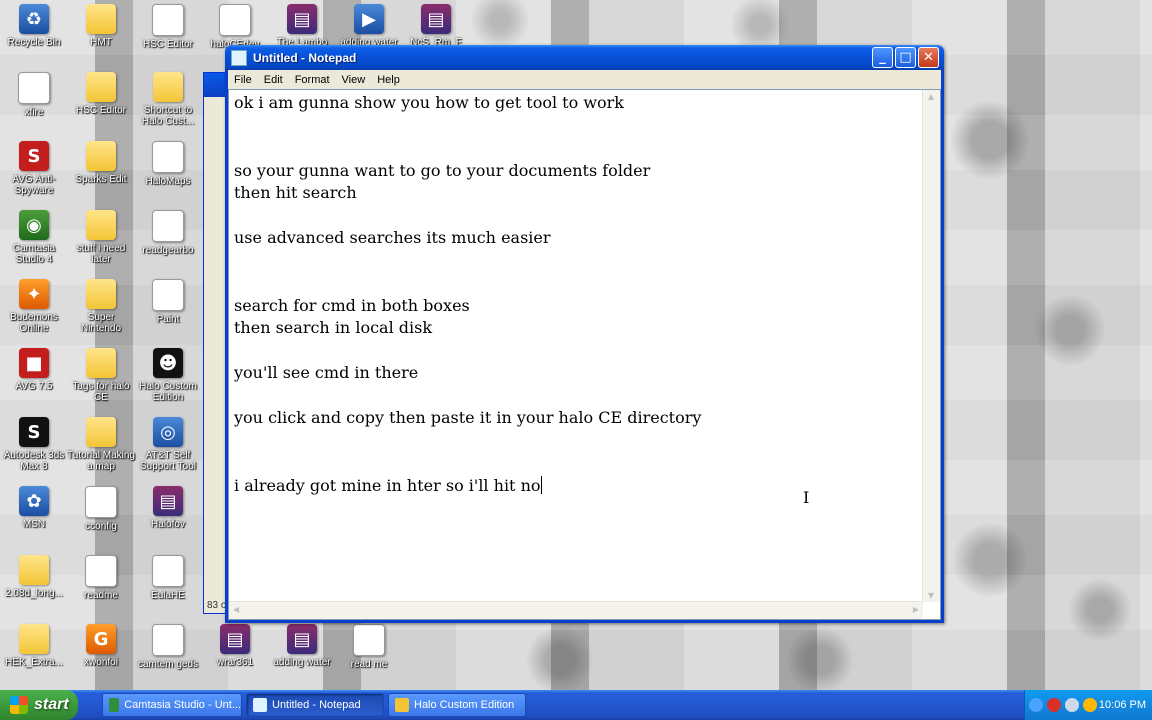 The image size is (1152, 720). Describe the element at coordinates (101, 323) in the screenshot. I see `desktop-icon-label: Super Nintendo` at that location.